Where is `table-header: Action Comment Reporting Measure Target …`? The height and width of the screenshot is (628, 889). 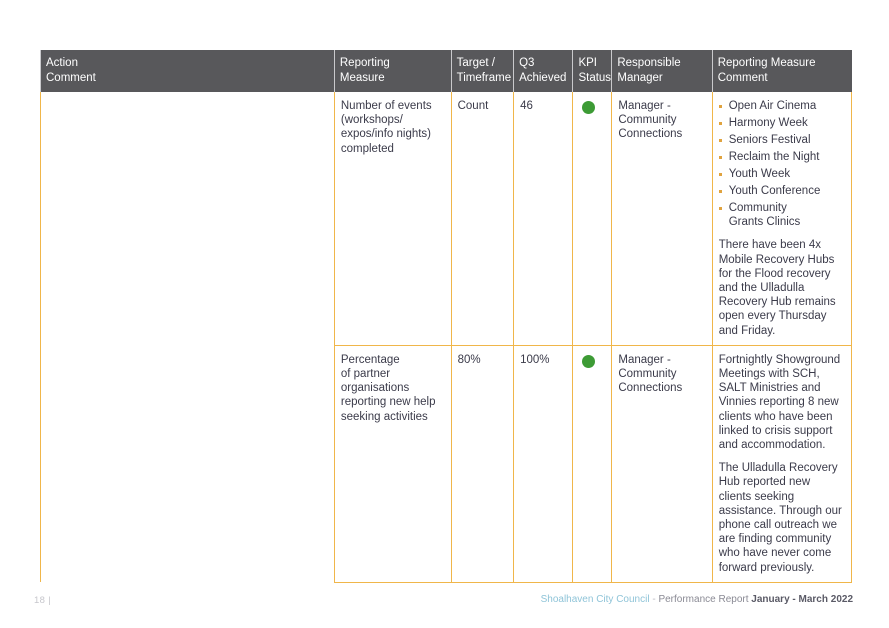 table-header: Action Comment Reporting Measure Target … is located at coordinates (446, 71).